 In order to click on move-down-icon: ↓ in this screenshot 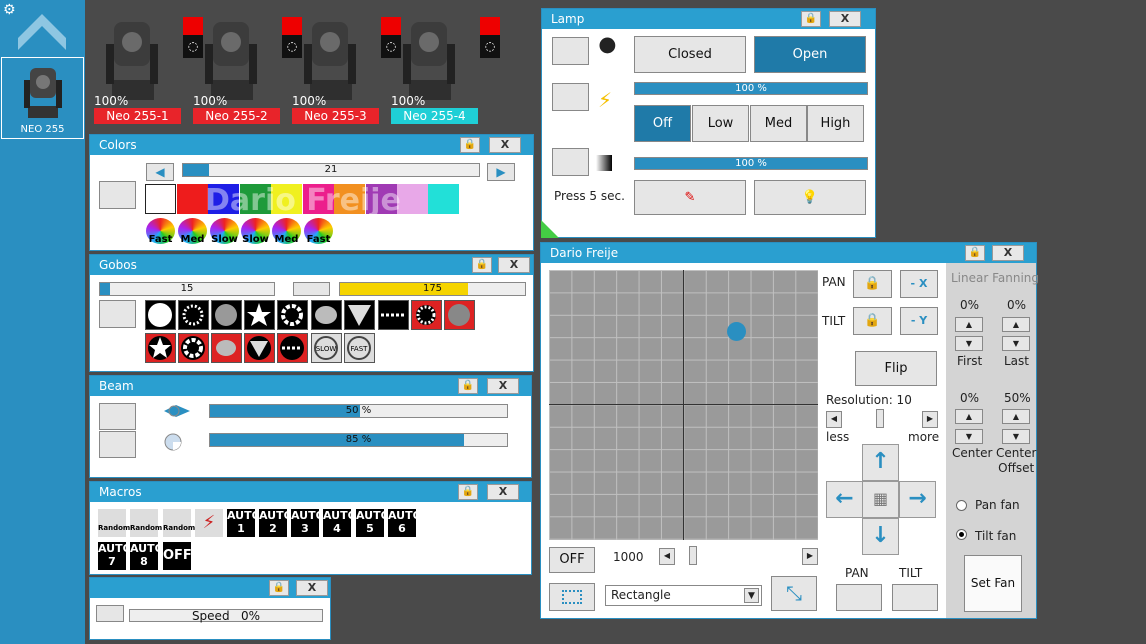, I will do `click(880, 536)`.